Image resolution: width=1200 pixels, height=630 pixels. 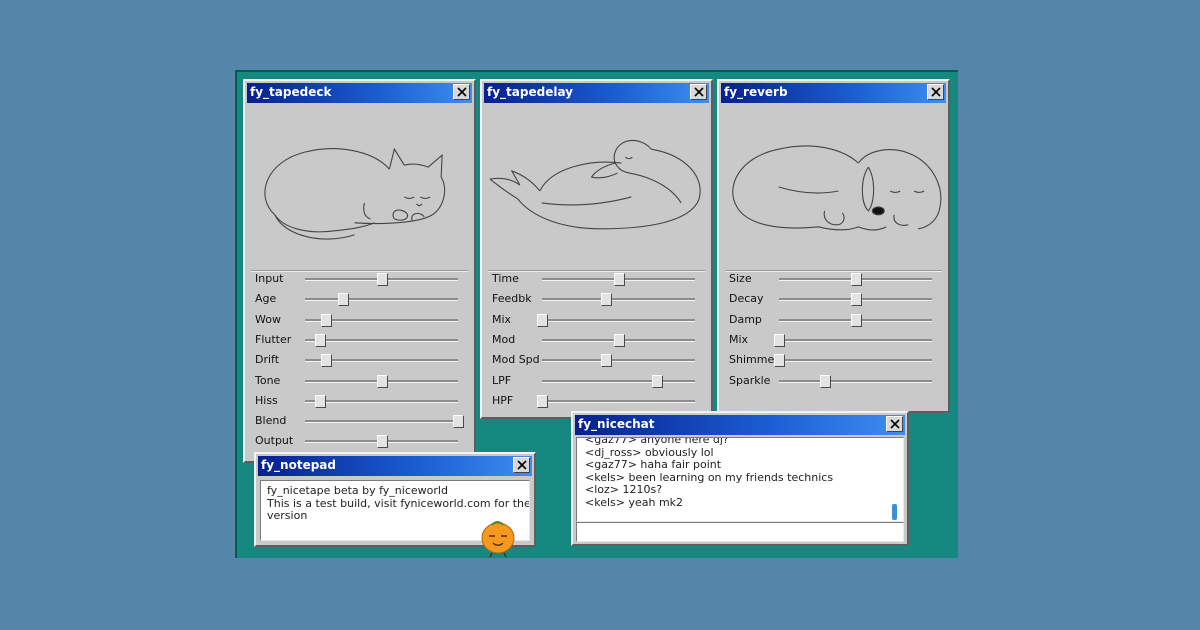 I want to click on param-row: Input, so click(x=359, y=279).